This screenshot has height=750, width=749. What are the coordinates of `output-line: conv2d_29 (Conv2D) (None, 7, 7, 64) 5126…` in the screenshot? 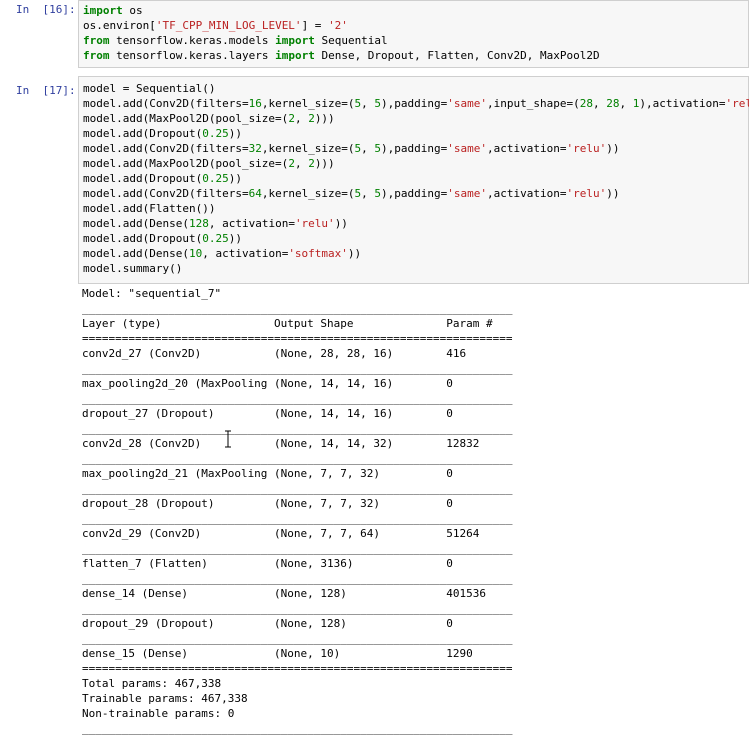 It's located at (297, 533).